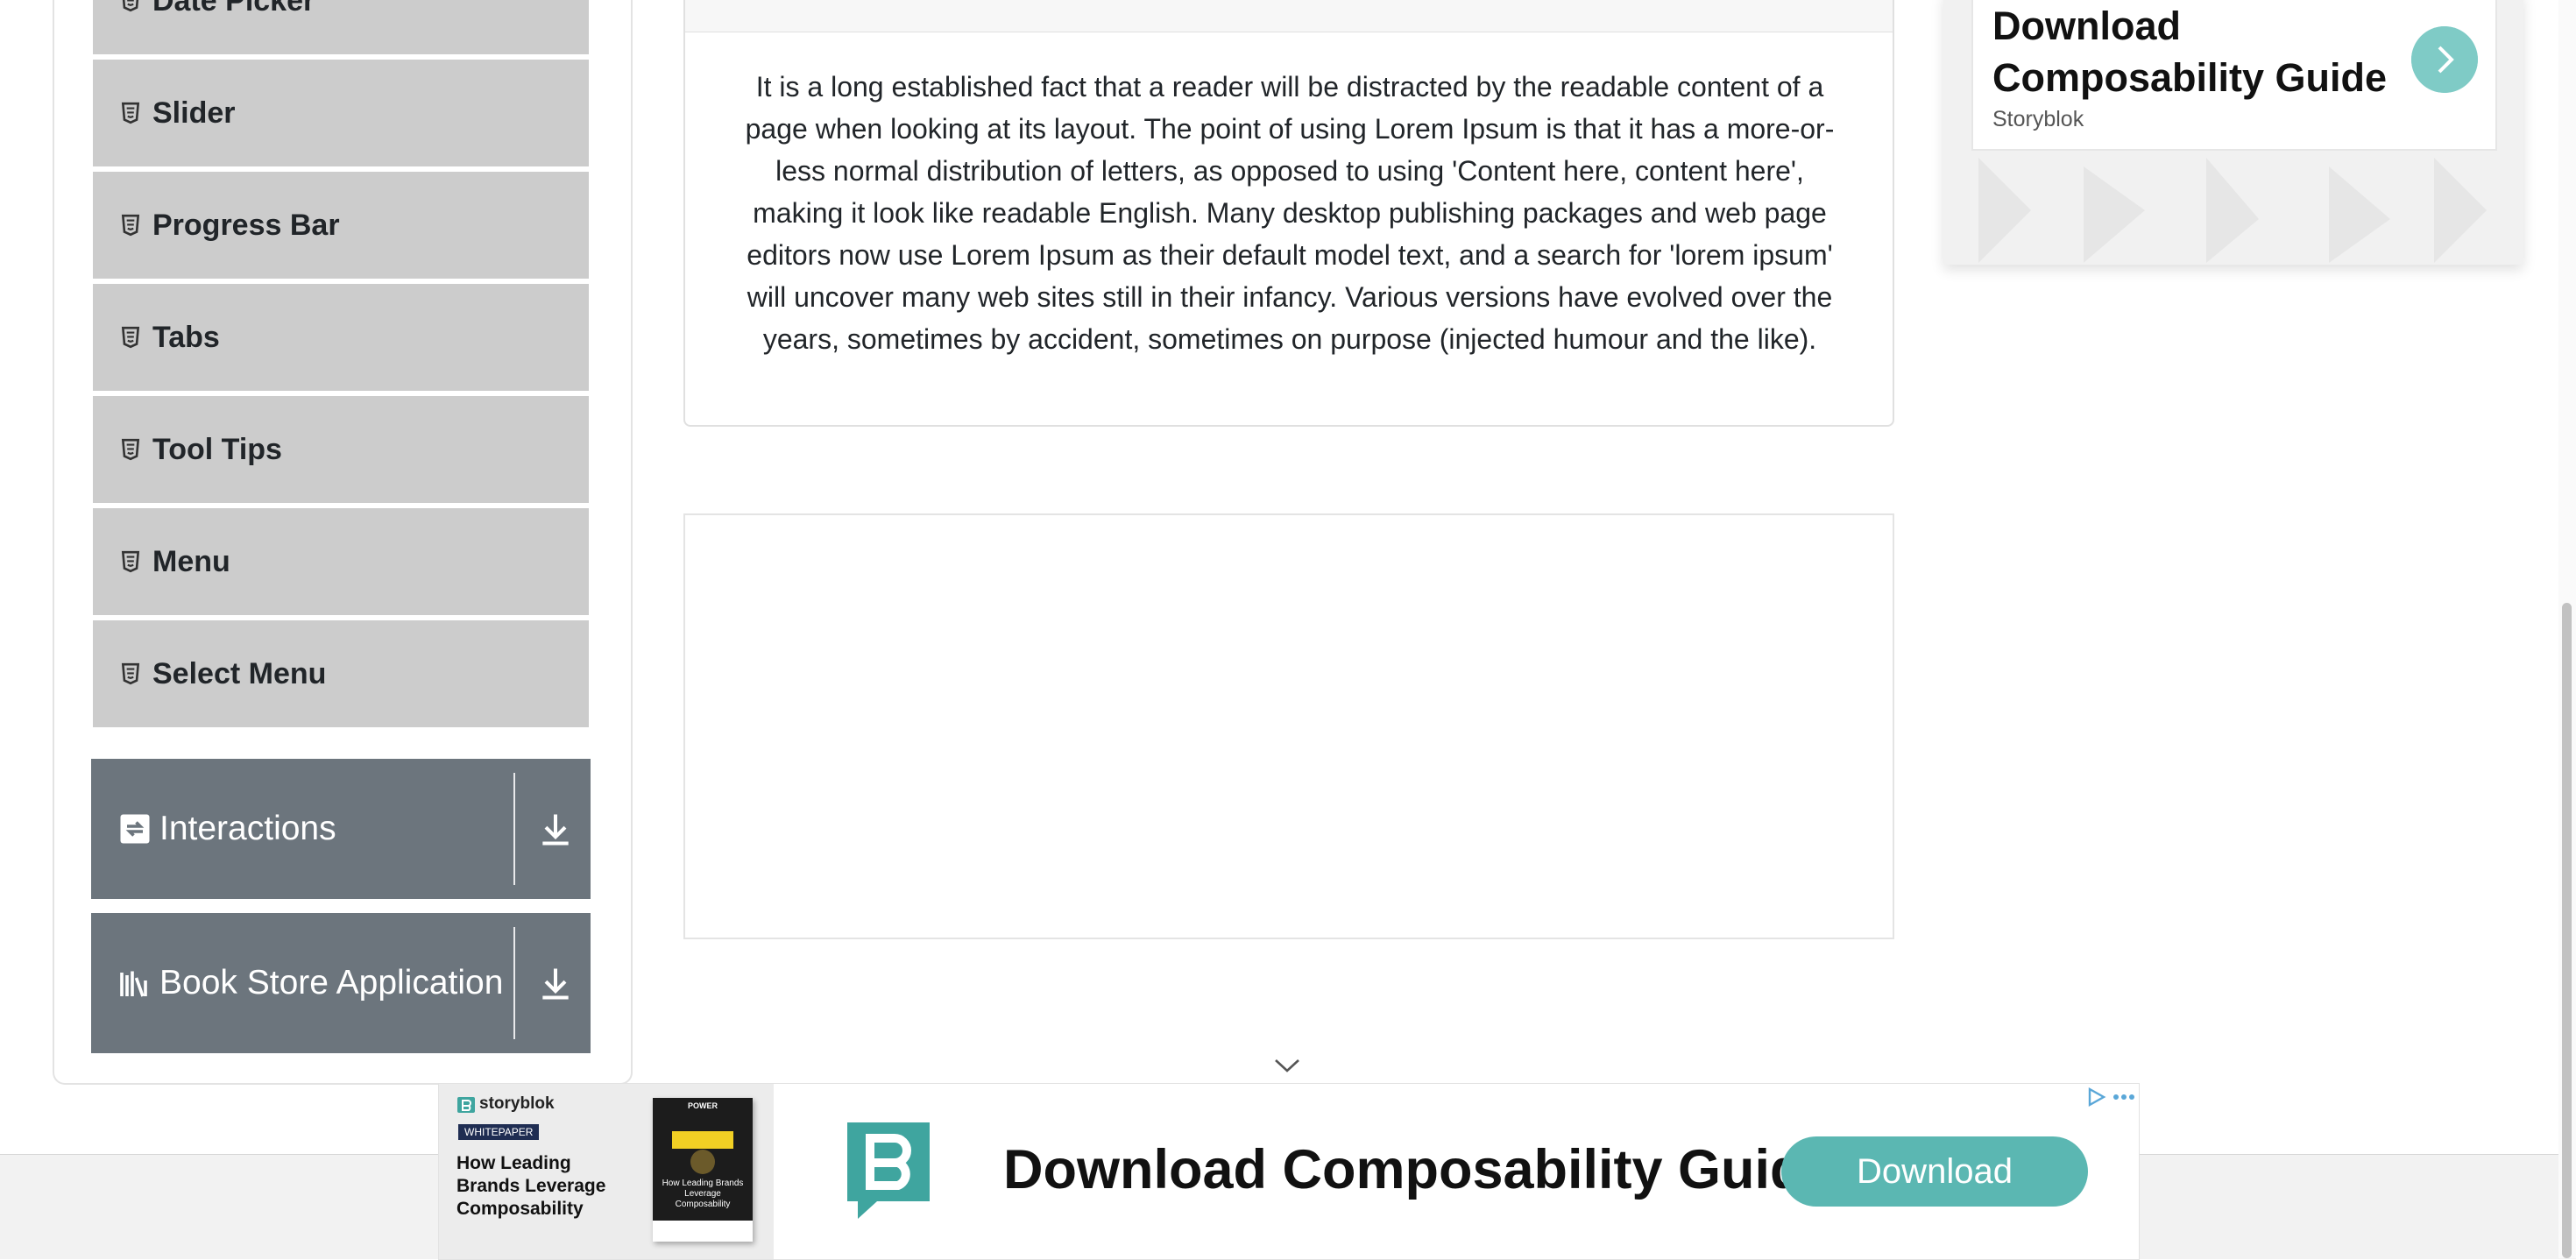 The height and width of the screenshot is (1260, 2576). What do you see at coordinates (331, 983) in the screenshot?
I see `group-label: Book Store Application` at bounding box center [331, 983].